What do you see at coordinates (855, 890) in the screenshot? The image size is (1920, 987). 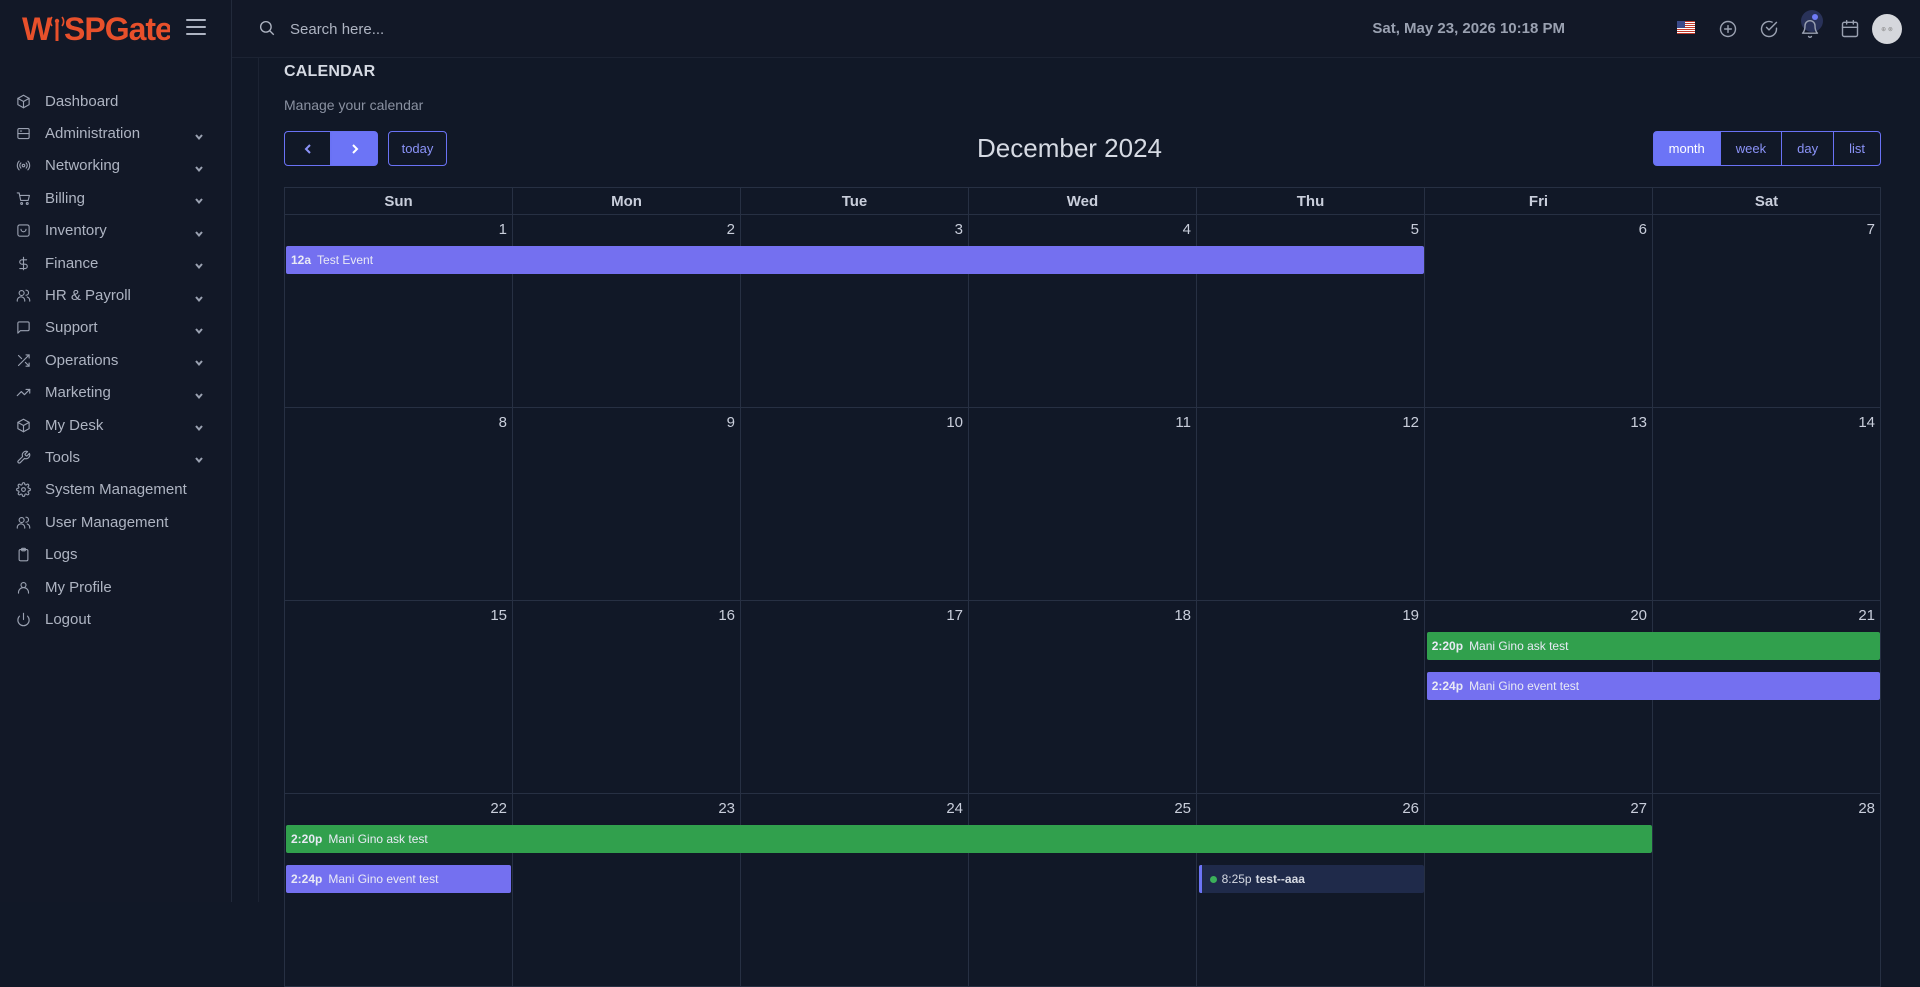 I see `day-cell: 24` at bounding box center [855, 890].